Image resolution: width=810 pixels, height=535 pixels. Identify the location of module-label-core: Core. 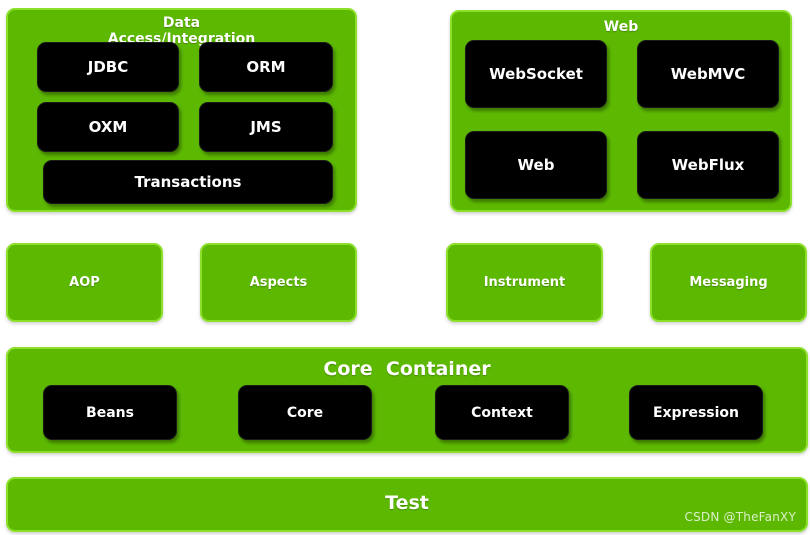
(305, 412).